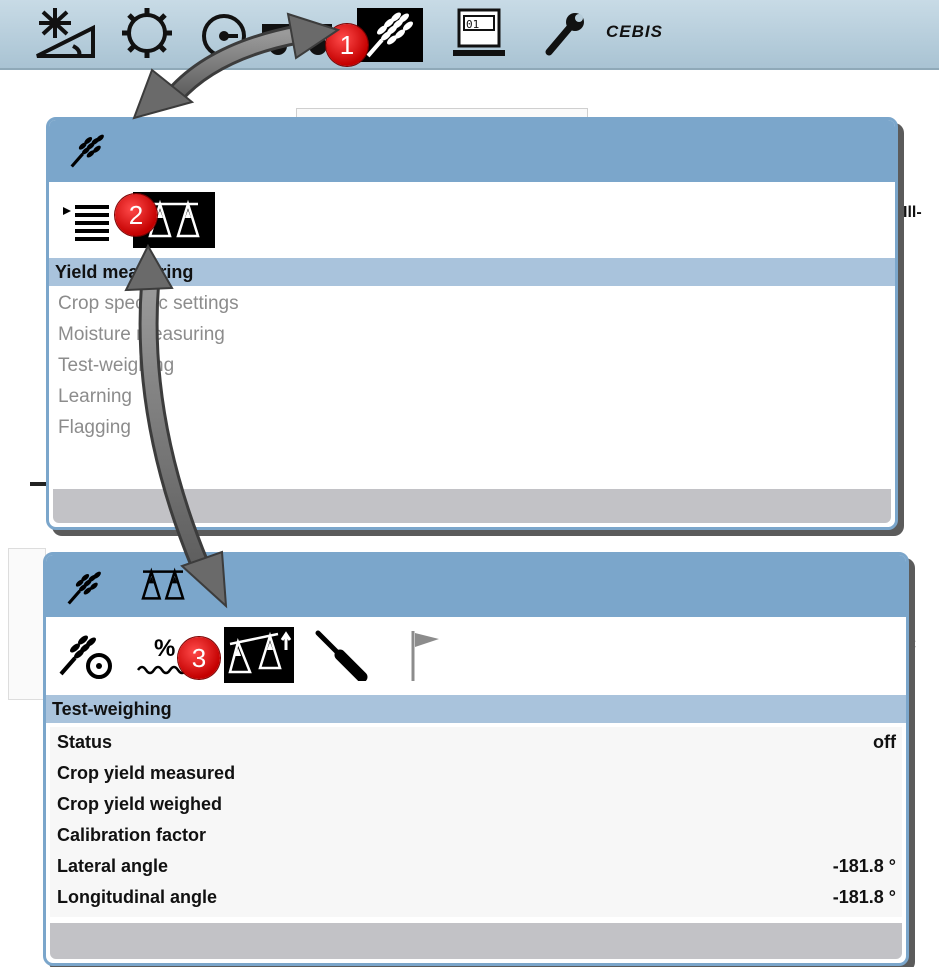  Describe the element at coordinates (476, 742) in the screenshot. I see `status-row: Status off` at that location.